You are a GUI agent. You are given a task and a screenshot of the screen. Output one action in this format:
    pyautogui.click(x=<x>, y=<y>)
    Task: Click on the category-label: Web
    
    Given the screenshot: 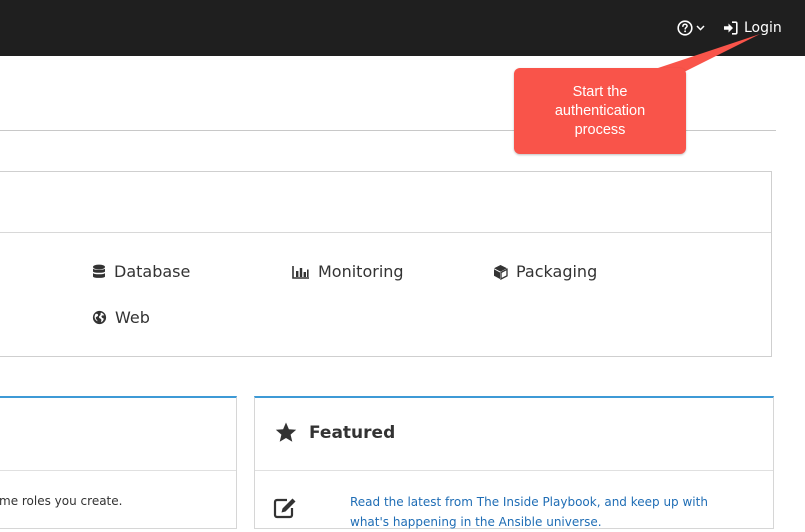 What is the action you would take?
    pyautogui.click(x=132, y=317)
    